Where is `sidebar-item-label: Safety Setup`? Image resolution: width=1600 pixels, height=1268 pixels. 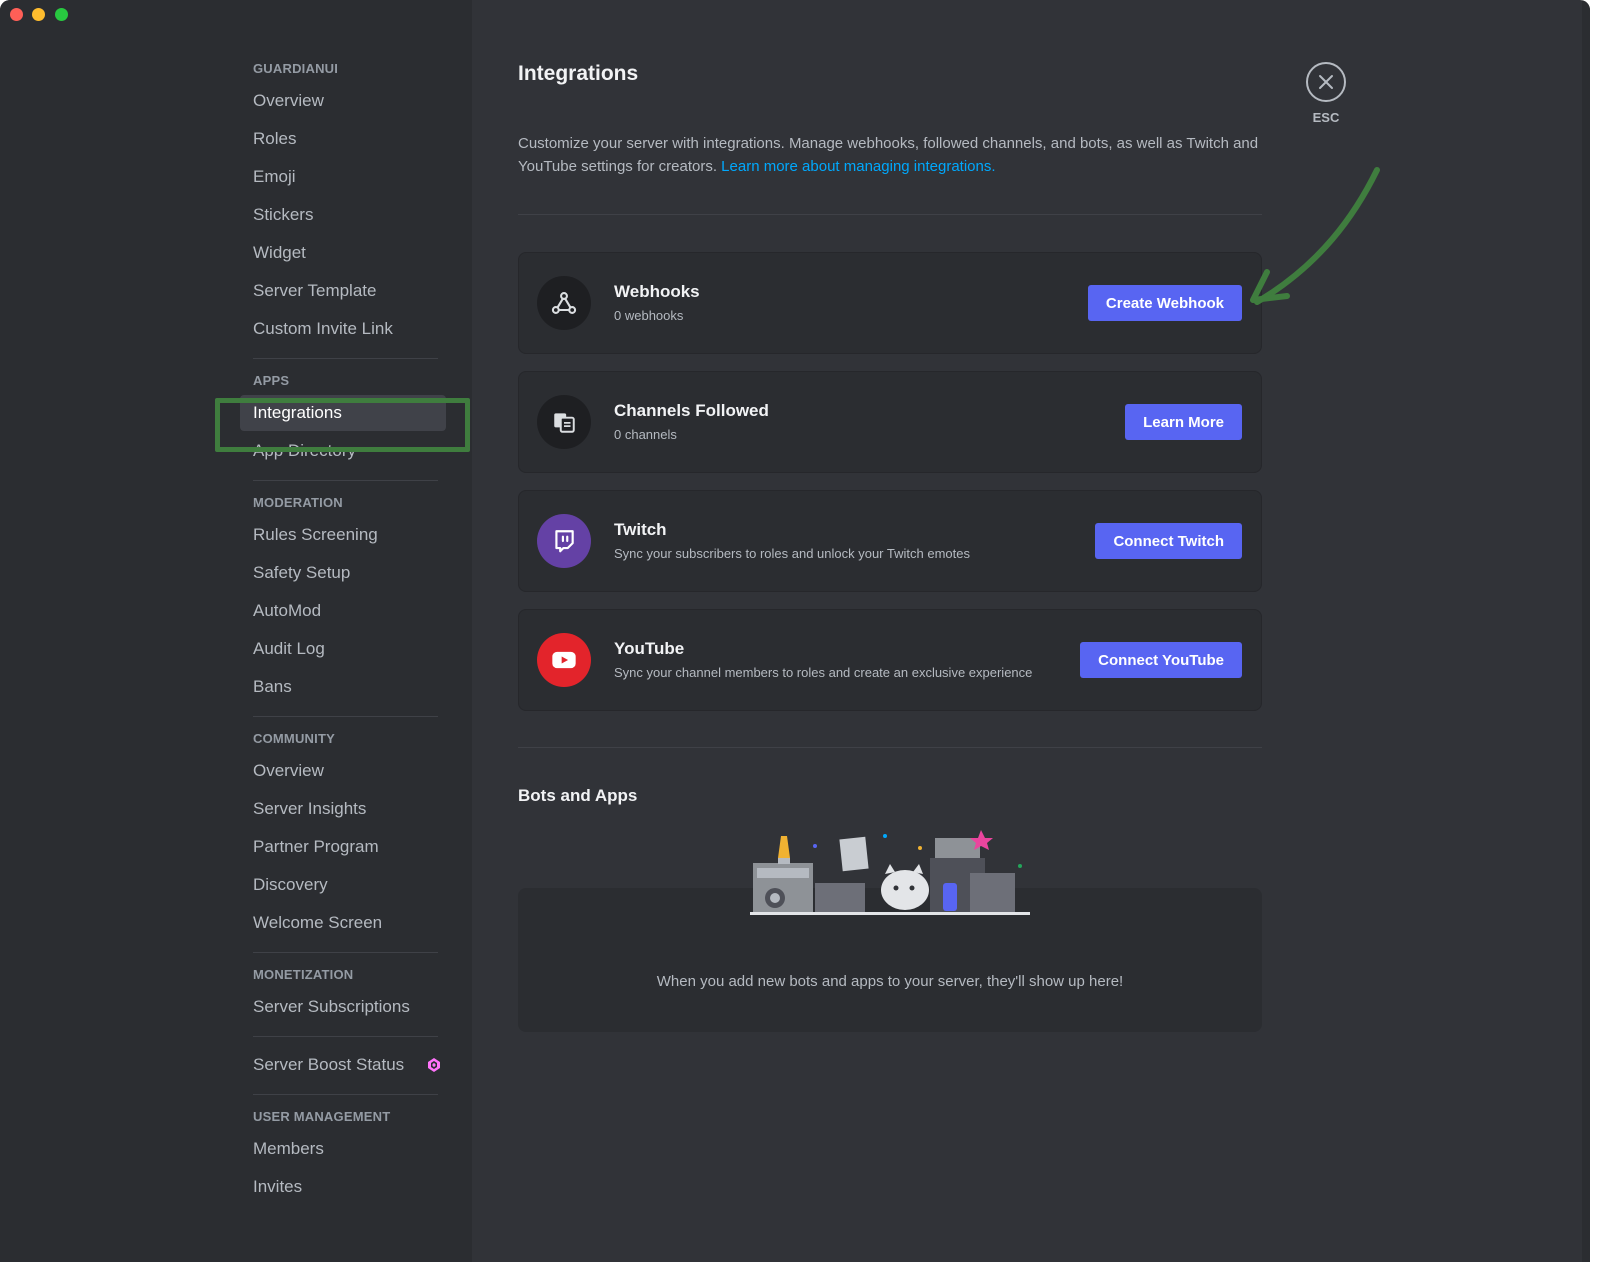
sidebar-item-label: Safety Setup is located at coordinates (302, 572).